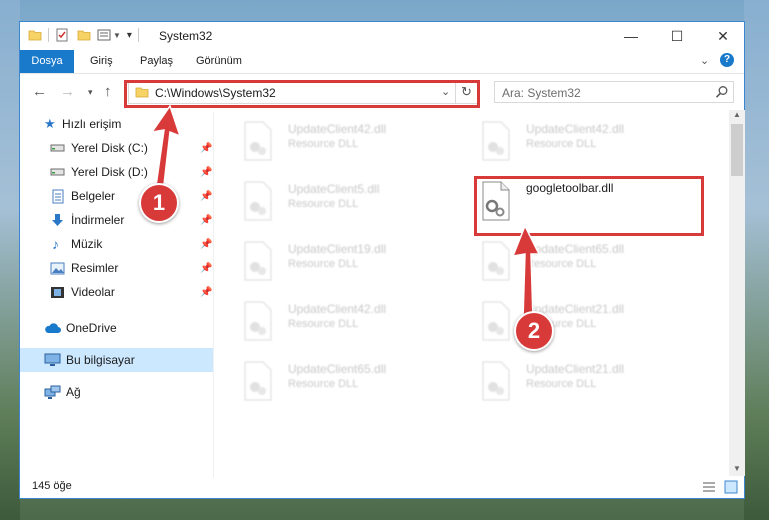  What do you see at coordinates (541, 93) in the screenshot?
I see `search-input: Ara: System32` at bounding box center [541, 93].